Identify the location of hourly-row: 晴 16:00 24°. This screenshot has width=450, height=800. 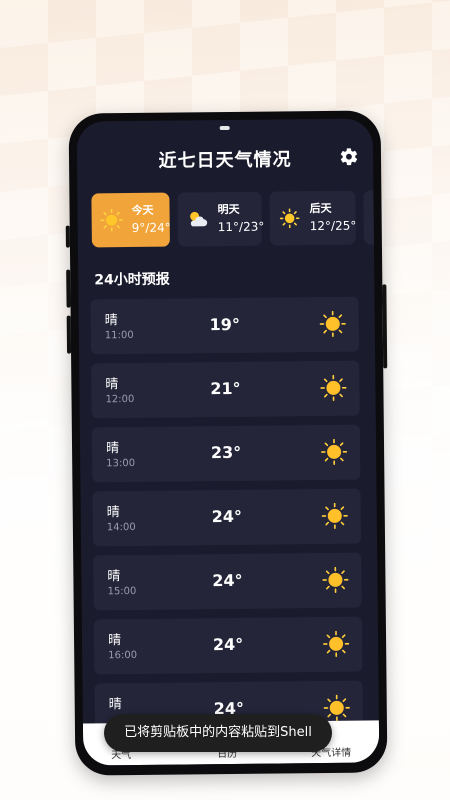
(228, 645).